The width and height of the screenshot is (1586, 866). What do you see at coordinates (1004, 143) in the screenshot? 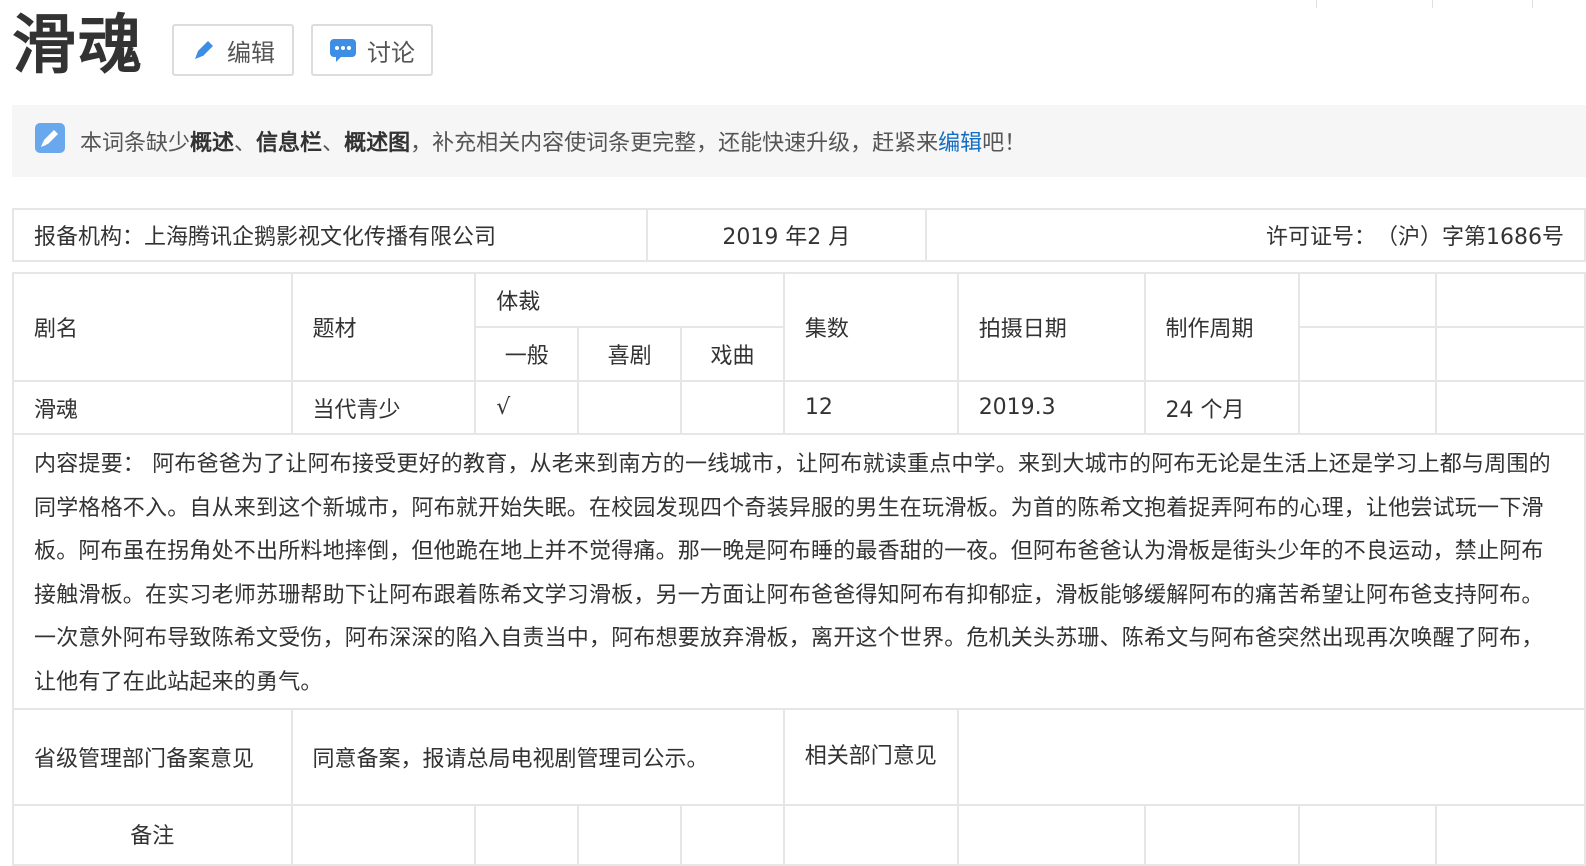
I see `notice-suffix: 吧！` at bounding box center [1004, 143].